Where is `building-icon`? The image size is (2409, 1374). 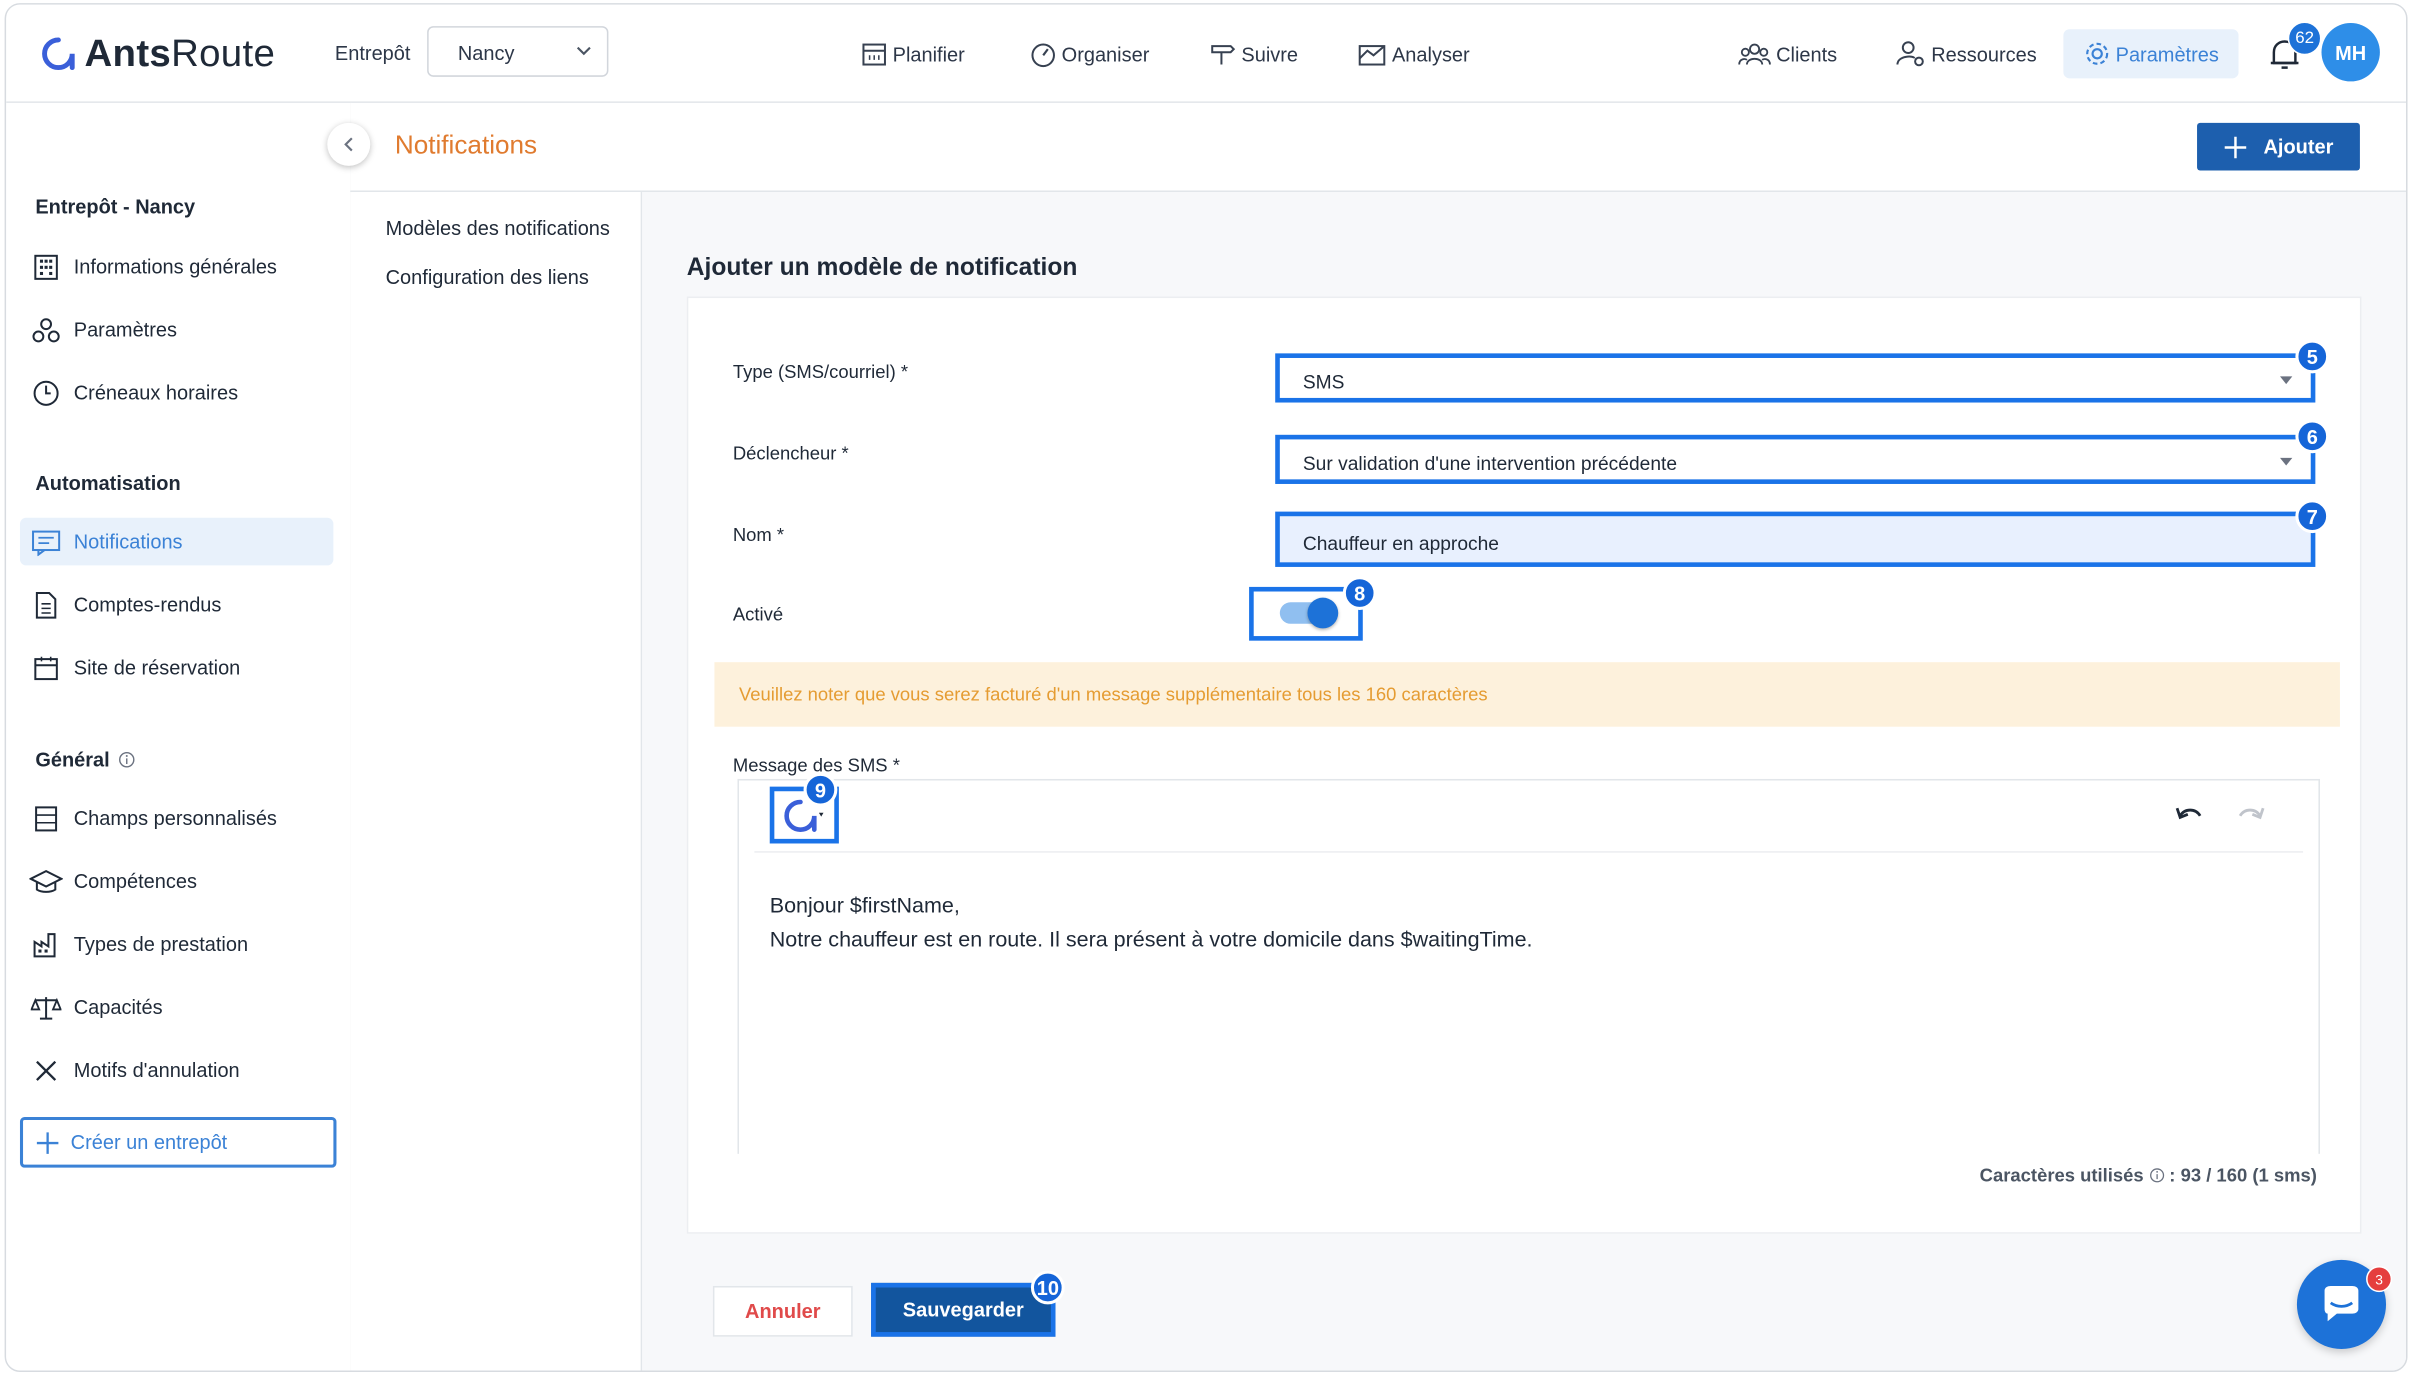 building-icon is located at coordinates (46, 267).